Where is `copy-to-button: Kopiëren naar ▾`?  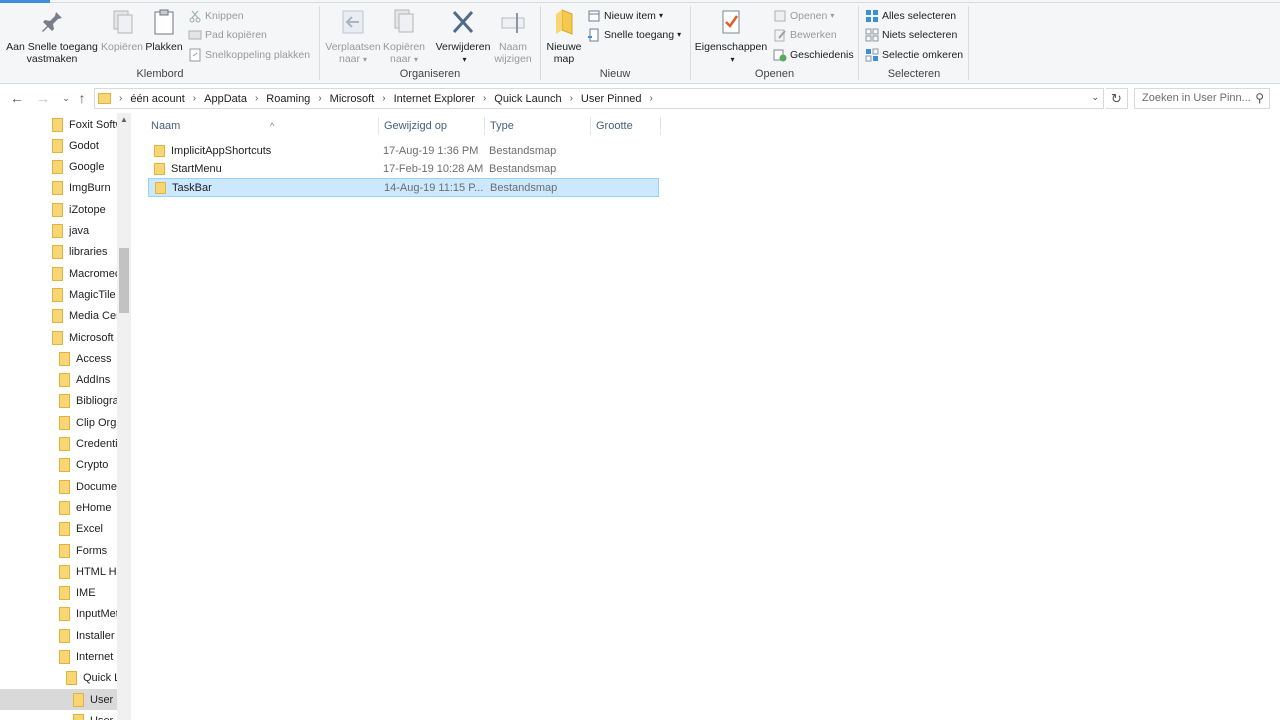 copy-to-button: Kopiëren naar ▾ is located at coordinates (404, 36).